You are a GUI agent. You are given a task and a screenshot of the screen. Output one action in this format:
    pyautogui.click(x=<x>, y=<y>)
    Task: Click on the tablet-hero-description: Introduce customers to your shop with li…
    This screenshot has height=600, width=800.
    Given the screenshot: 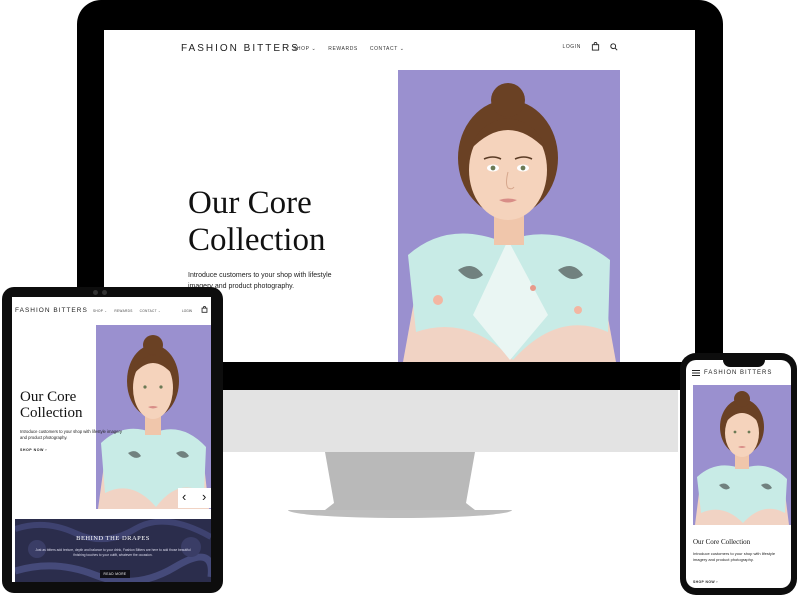 What is the action you would take?
    pyautogui.click(x=71, y=434)
    